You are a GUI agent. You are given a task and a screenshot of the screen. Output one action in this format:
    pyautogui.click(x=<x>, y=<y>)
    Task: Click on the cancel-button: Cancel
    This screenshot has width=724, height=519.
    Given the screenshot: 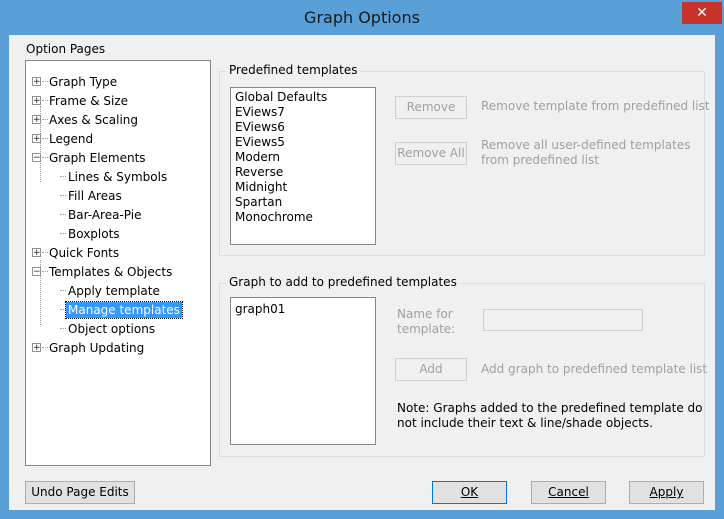 What is the action you would take?
    pyautogui.click(x=568, y=492)
    